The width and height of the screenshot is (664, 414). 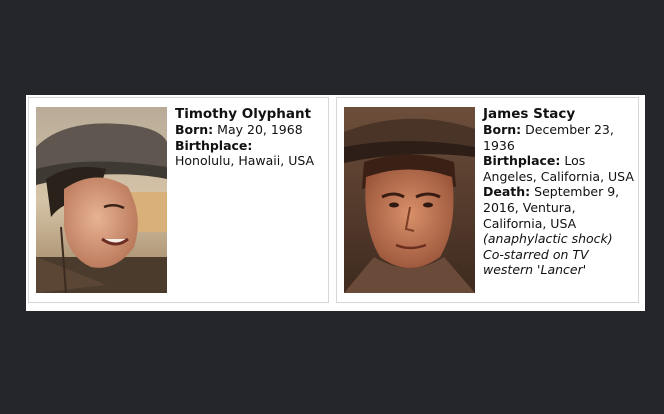 What do you see at coordinates (529, 114) in the screenshot?
I see `person-name: James Stacy` at bounding box center [529, 114].